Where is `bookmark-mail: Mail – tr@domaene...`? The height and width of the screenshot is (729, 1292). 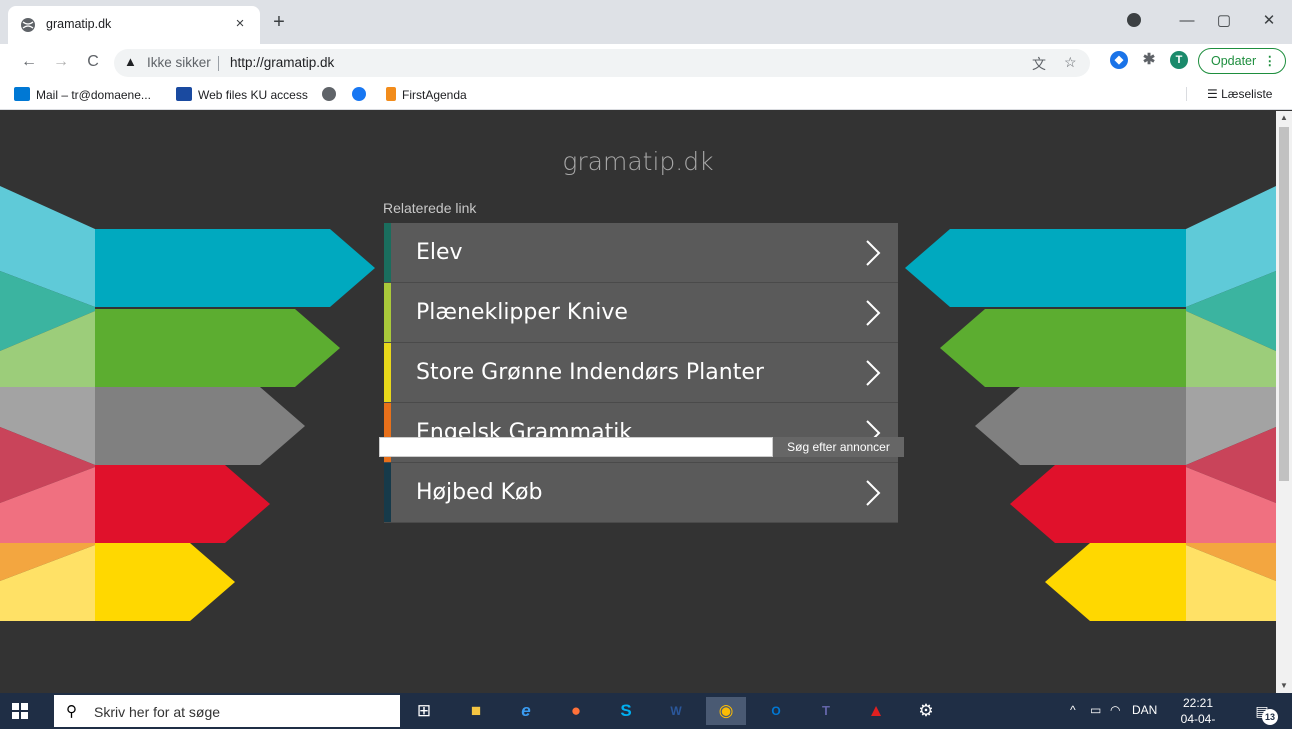 bookmark-mail: Mail – tr@domaene... is located at coordinates (82, 94).